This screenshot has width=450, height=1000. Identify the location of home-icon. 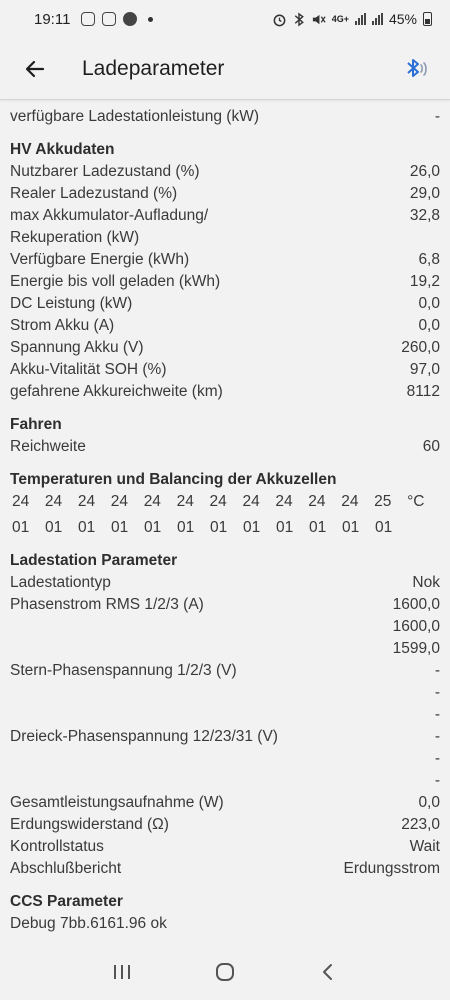
(224, 972).